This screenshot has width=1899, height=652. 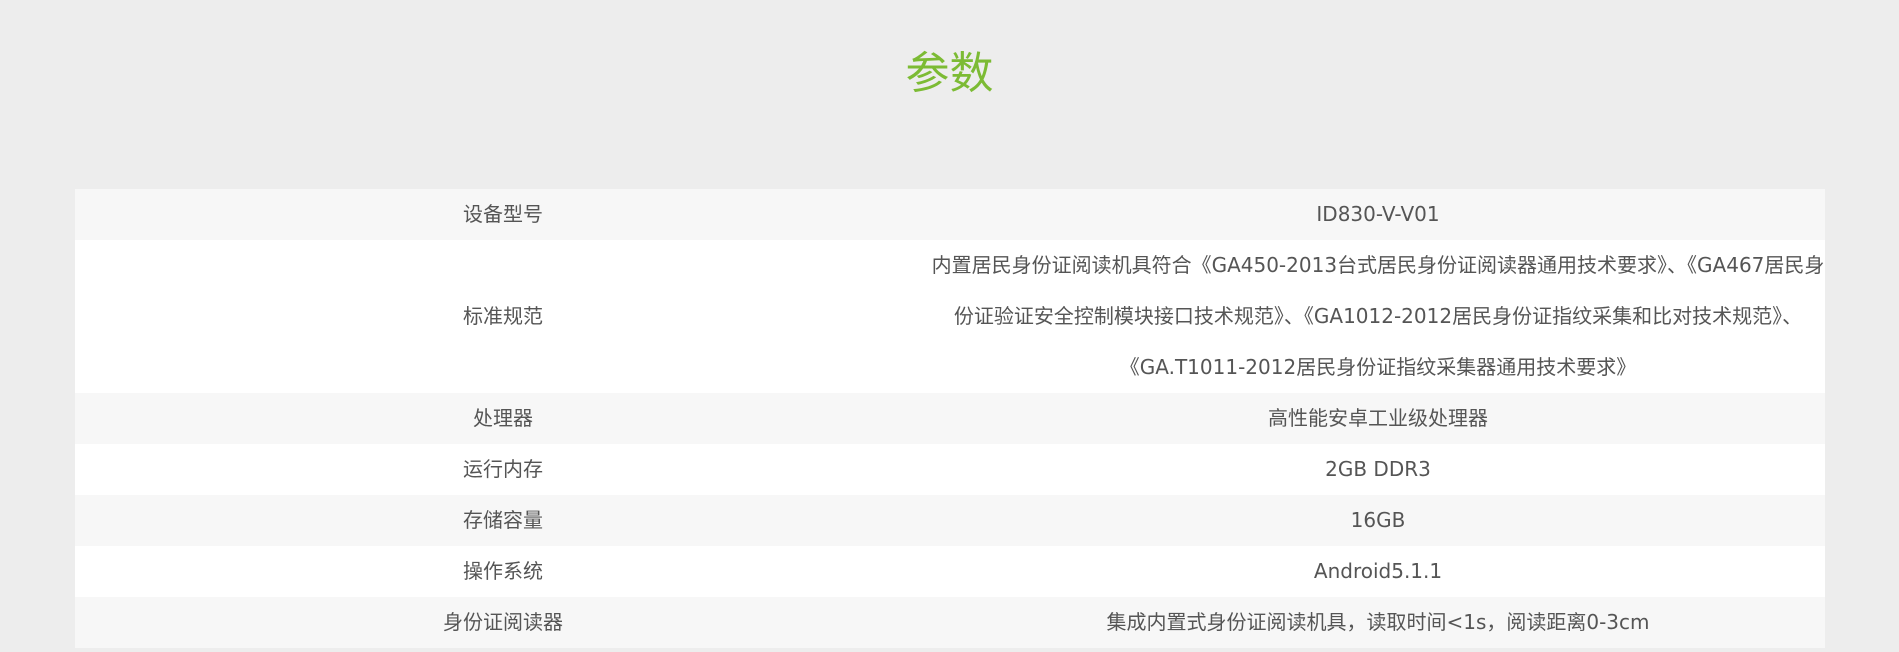 I want to click on spec-row-ram: 运行内存 2GB DDR3, so click(x=950, y=469).